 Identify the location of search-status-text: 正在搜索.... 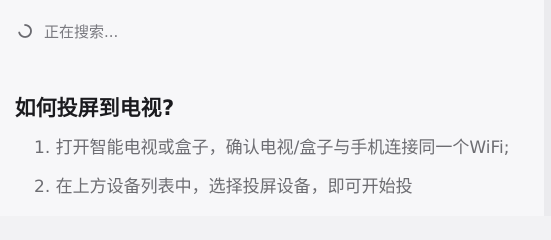
(81, 31).